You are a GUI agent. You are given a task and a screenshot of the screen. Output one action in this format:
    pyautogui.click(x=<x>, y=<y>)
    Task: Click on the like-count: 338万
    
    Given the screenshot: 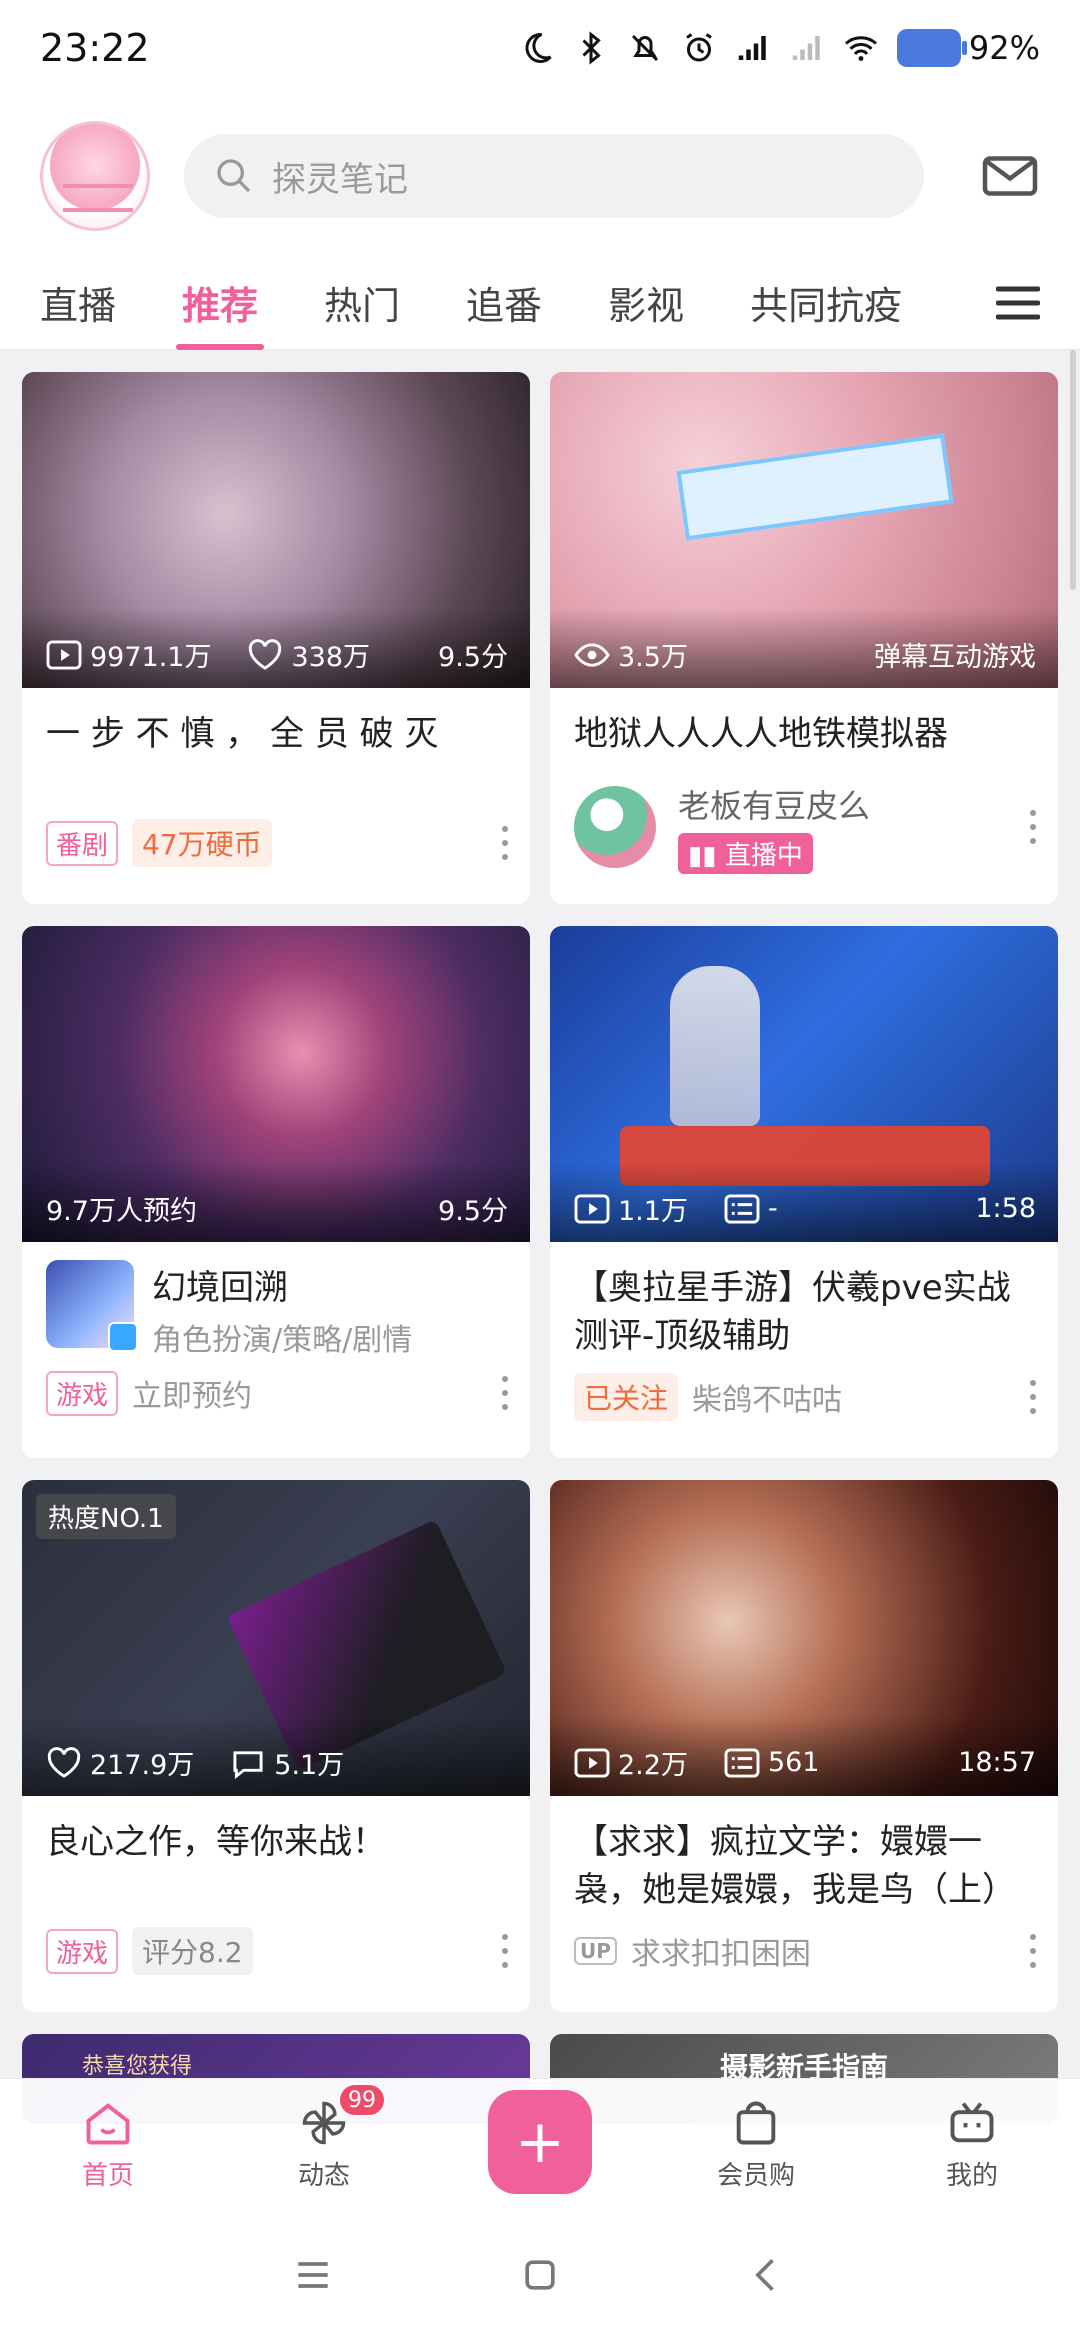 What is the action you would take?
    pyautogui.click(x=331, y=657)
    